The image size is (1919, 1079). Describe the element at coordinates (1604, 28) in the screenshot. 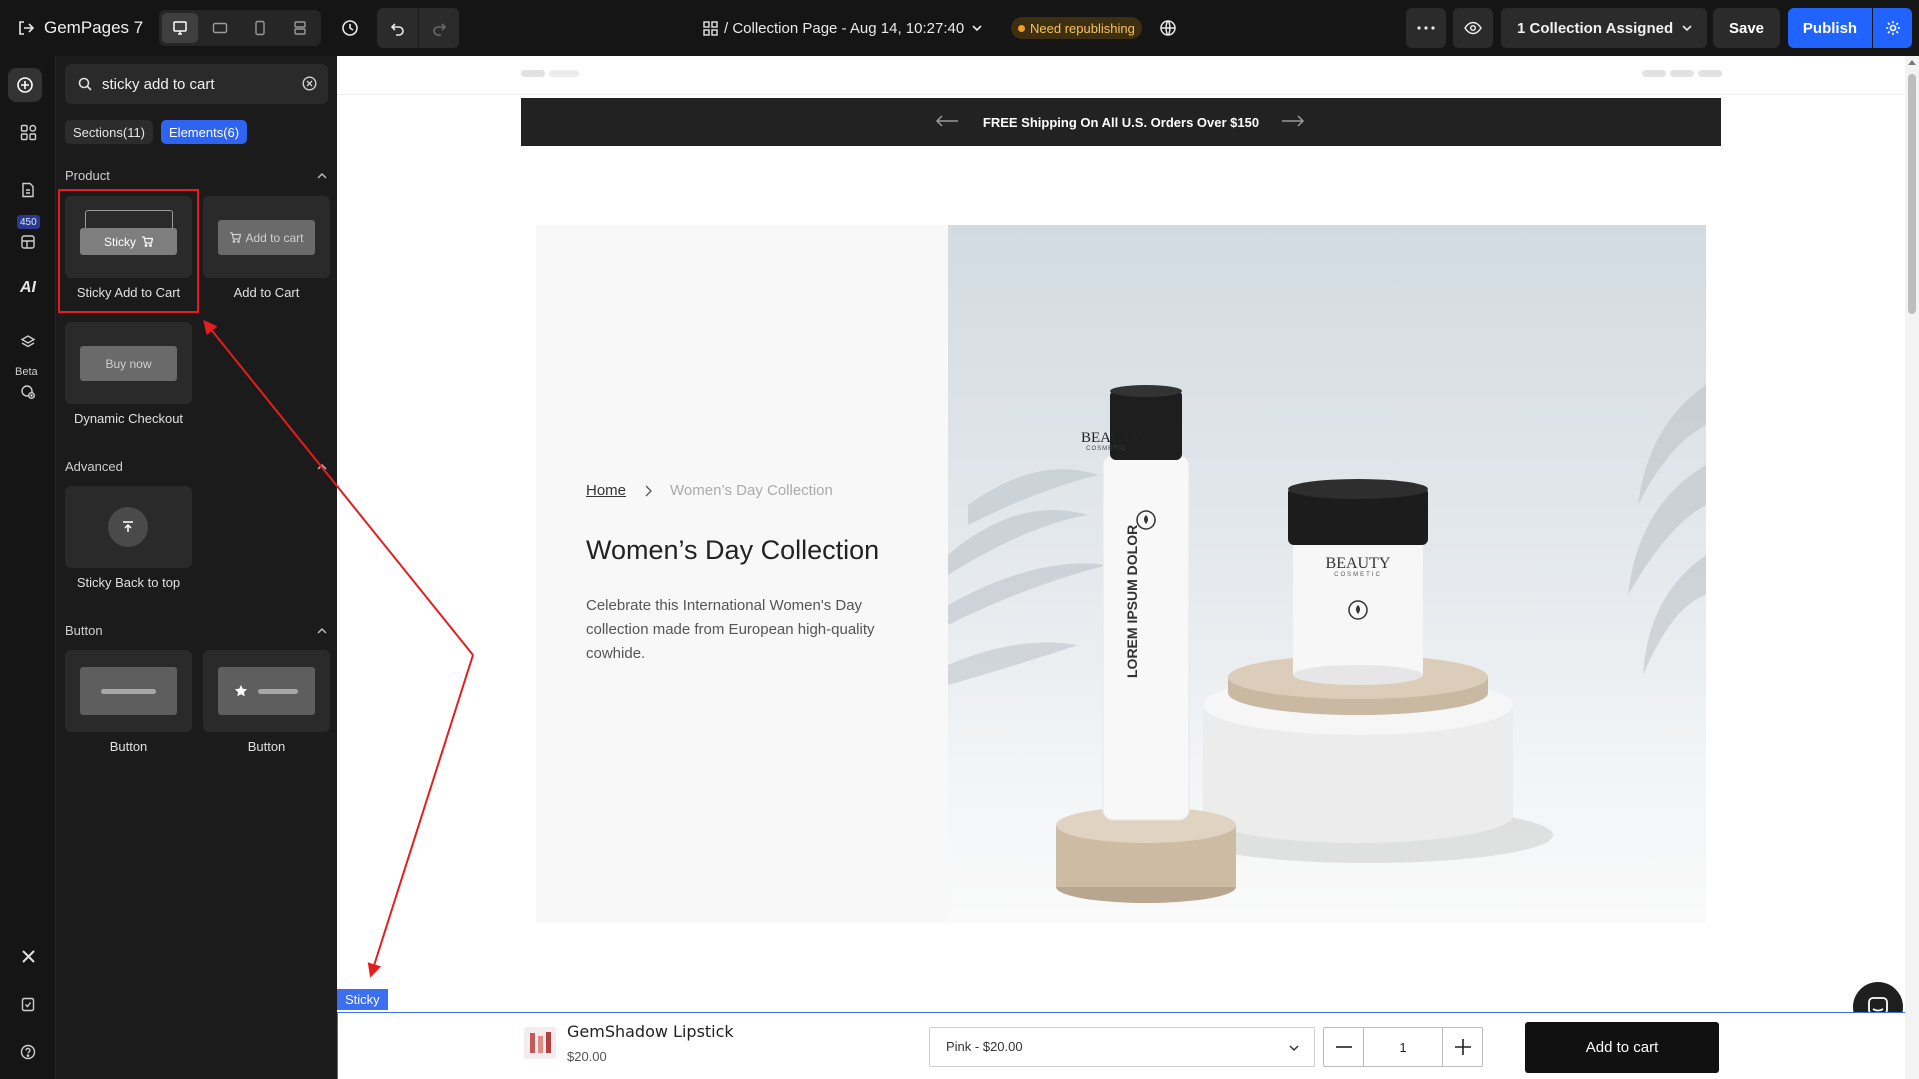

I see `collection-assigned-dropdown: 1 Collection Assigned` at that location.